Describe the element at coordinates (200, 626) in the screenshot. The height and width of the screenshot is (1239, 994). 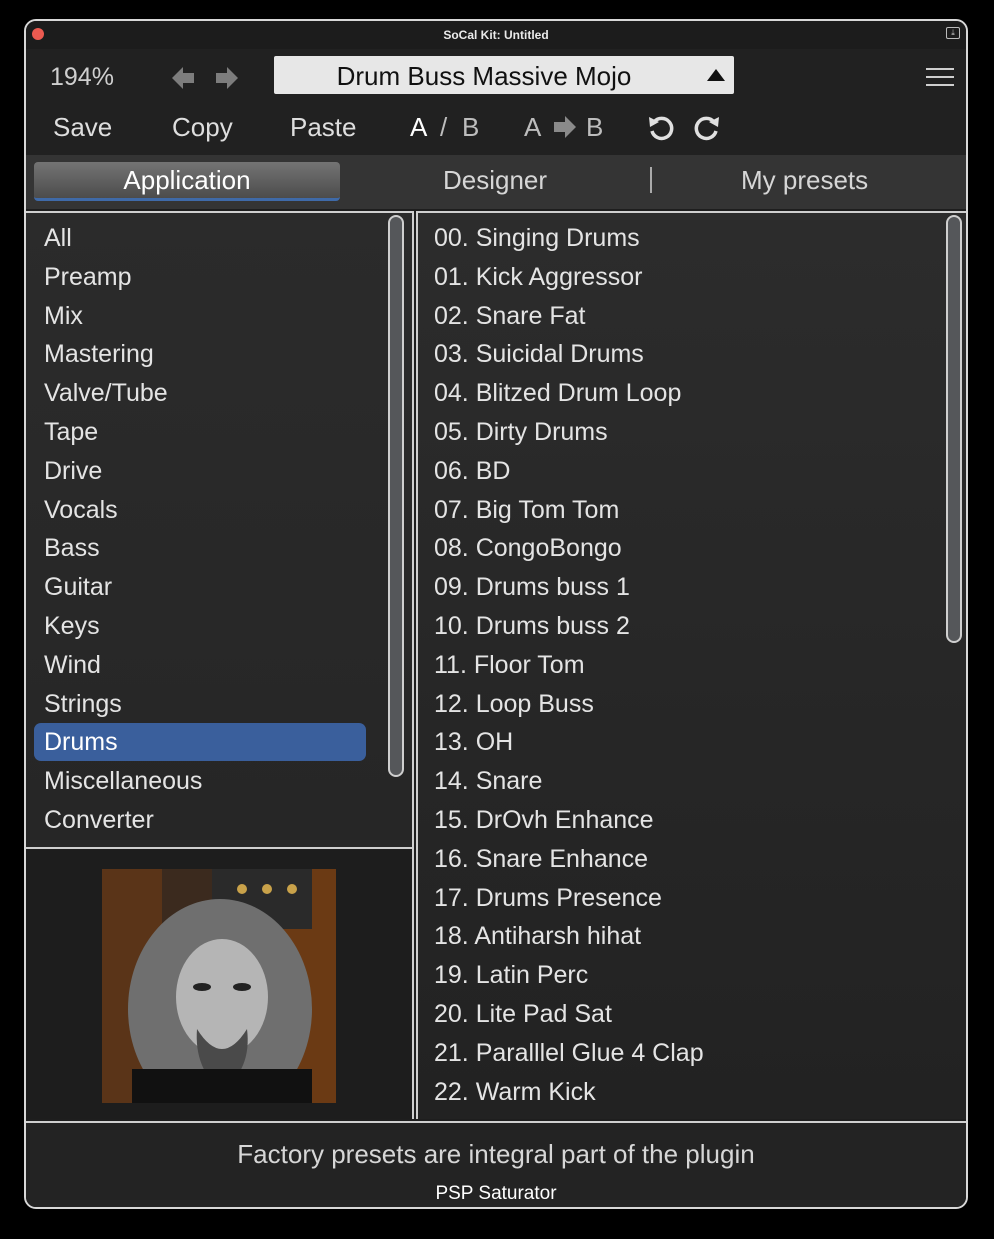
I see `category-item: Keys` at that location.